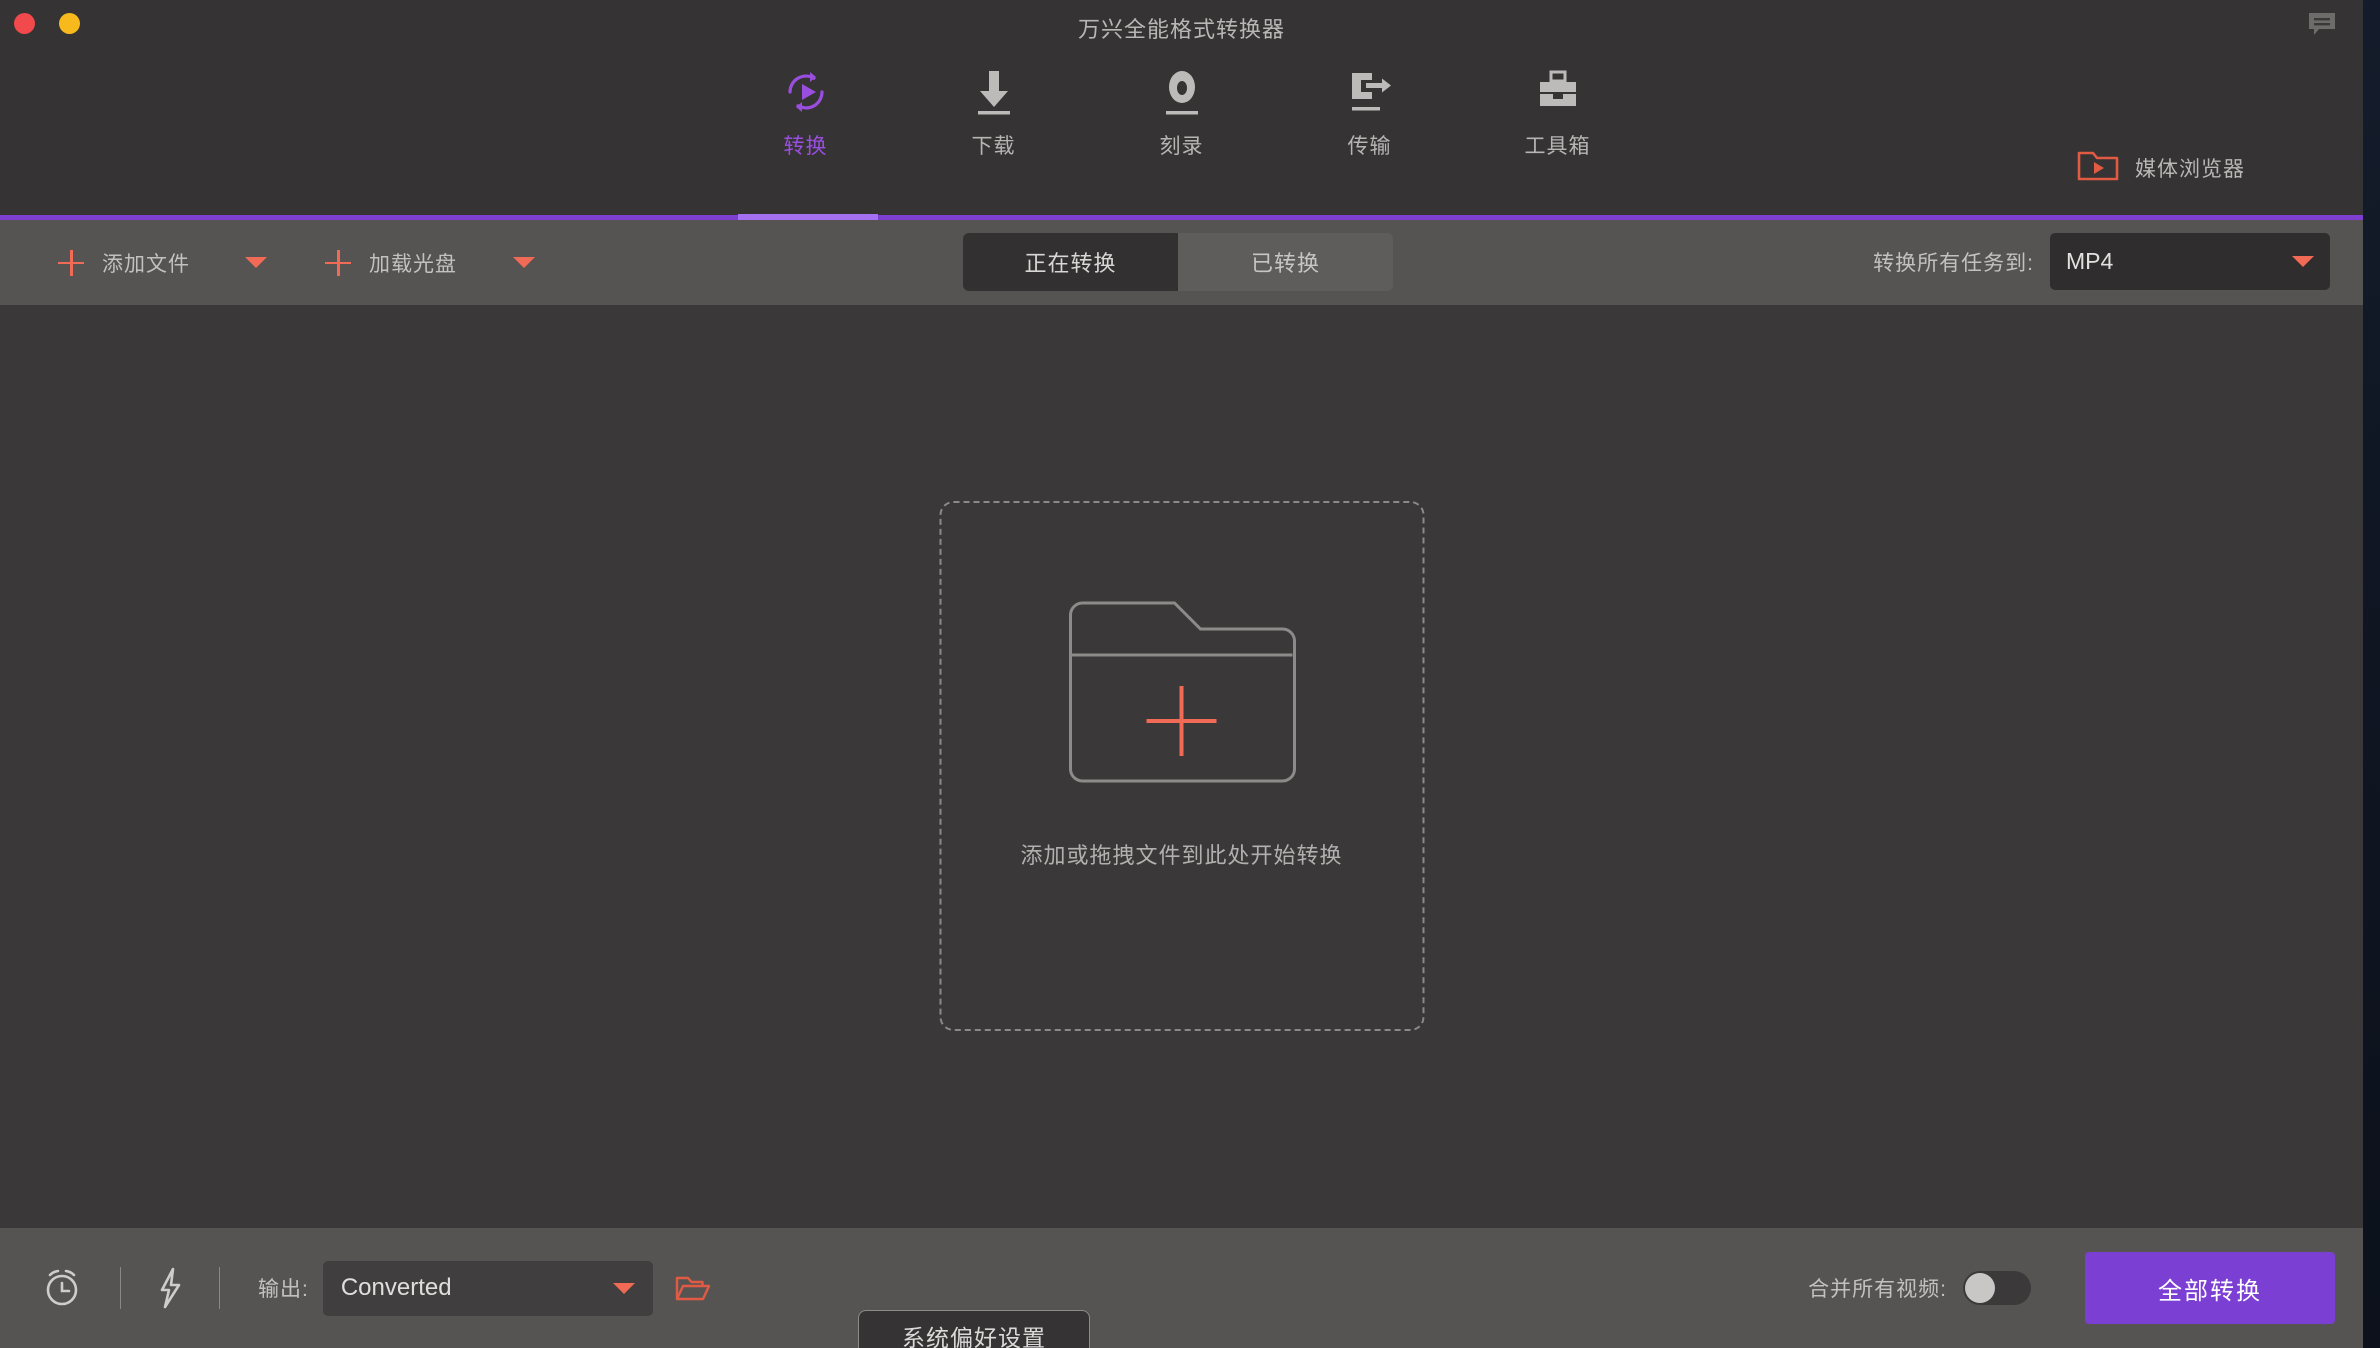 The height and width of the screenshot is (1348, 2380). What do you see at coordinates (413, 264) in the screenshot?
I see `load-disc-label: 加载光盘` at bounding box center [413, 264].